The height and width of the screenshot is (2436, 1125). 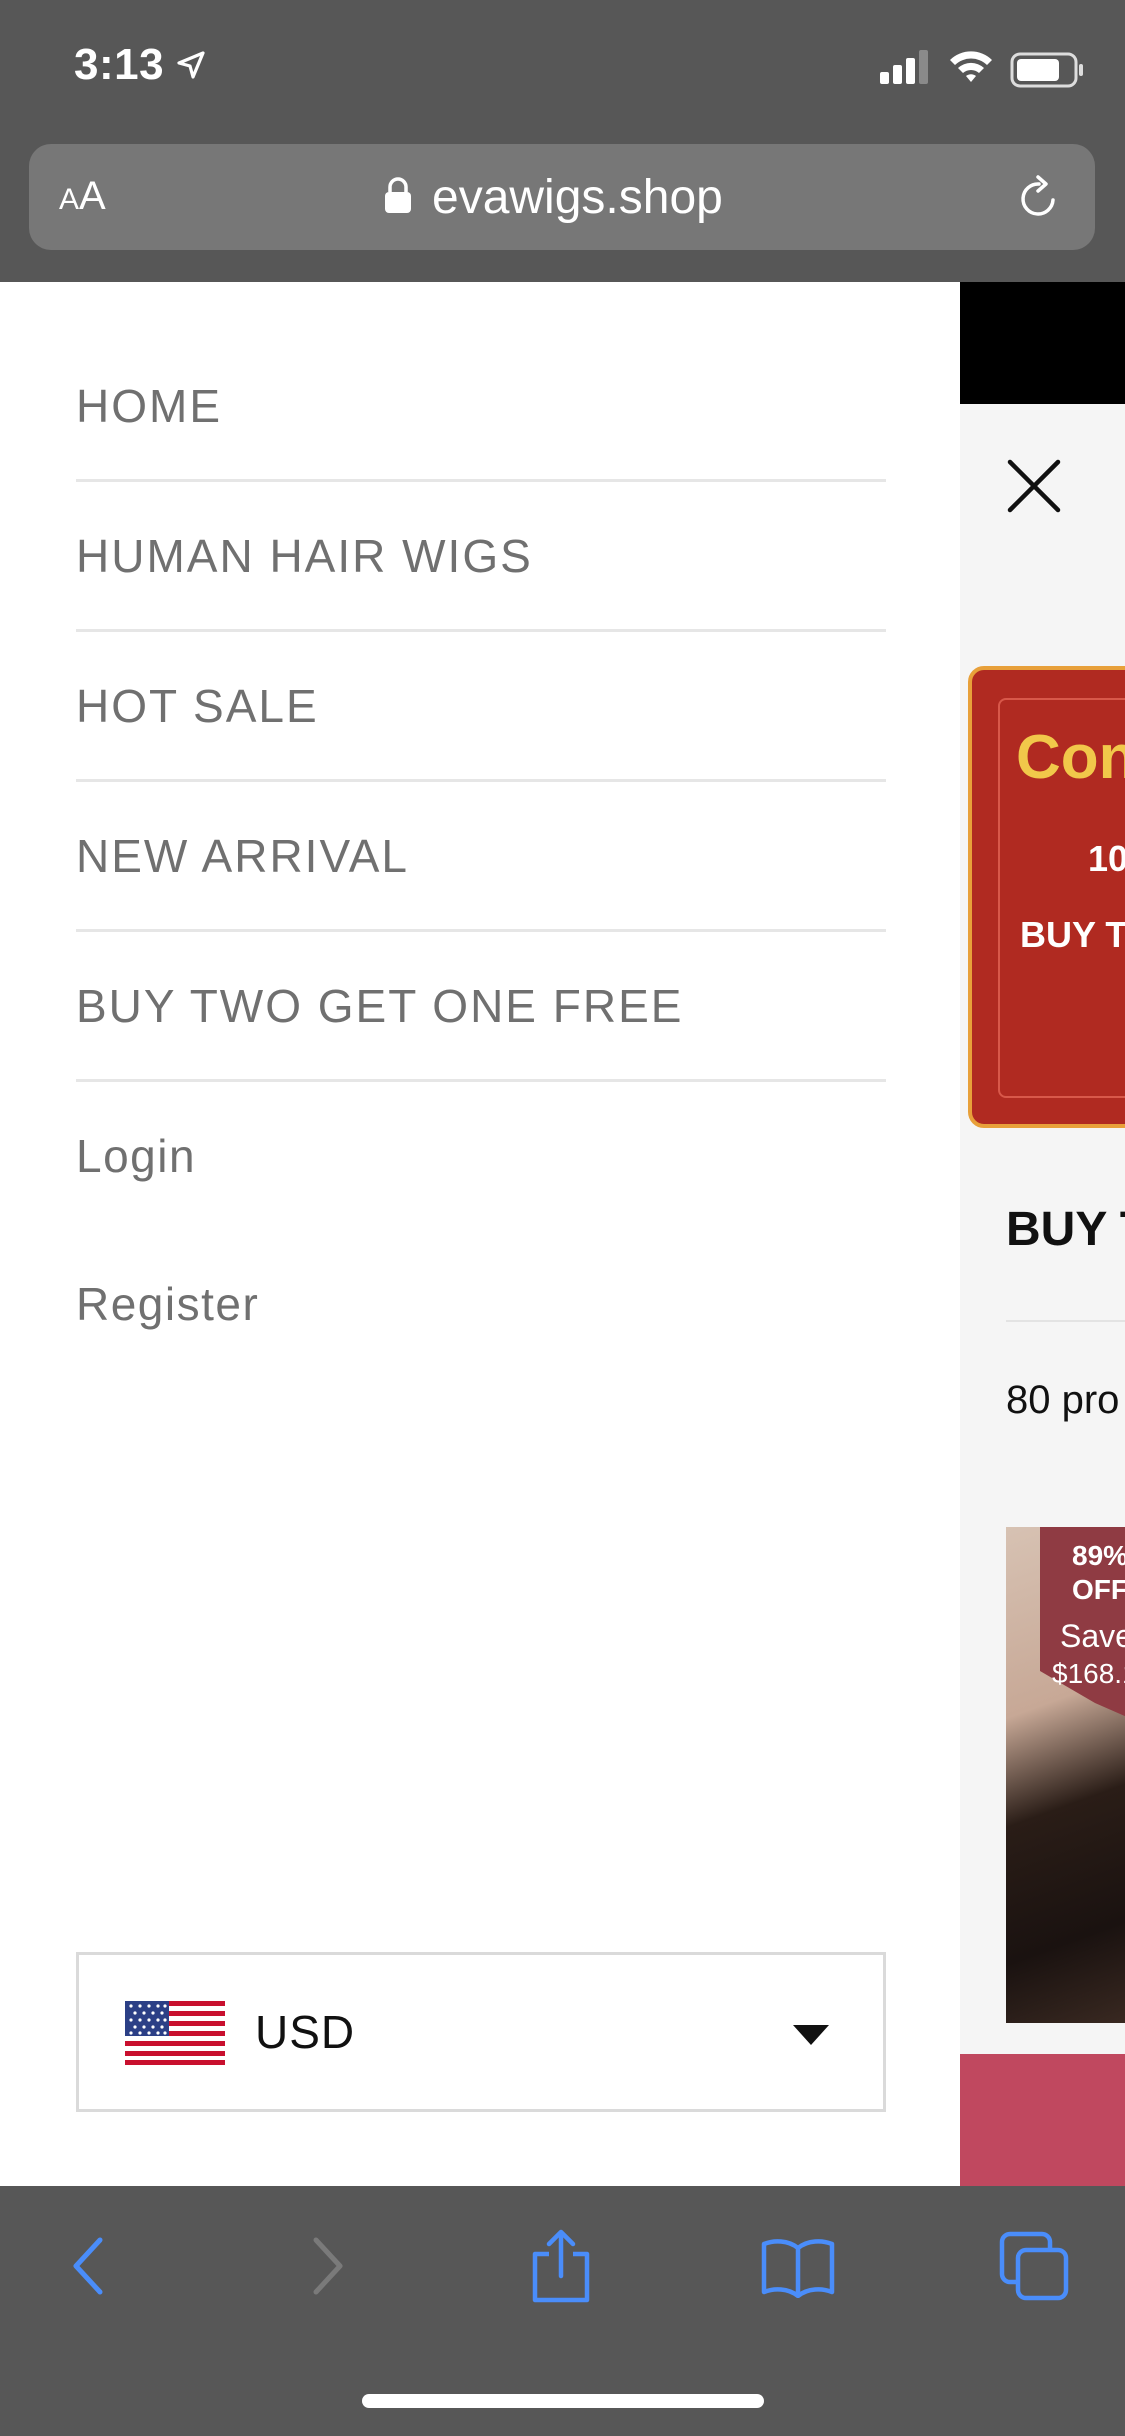 I want to click on menu-item-hot-sale: HOT SALE, so click(x=481, y=707).